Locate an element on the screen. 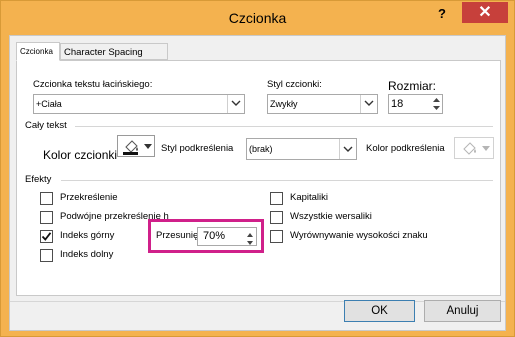 The height and width of the screenshot is (337, 515). font-size-label: Rozmiar: is located at coordinates (412, 86).